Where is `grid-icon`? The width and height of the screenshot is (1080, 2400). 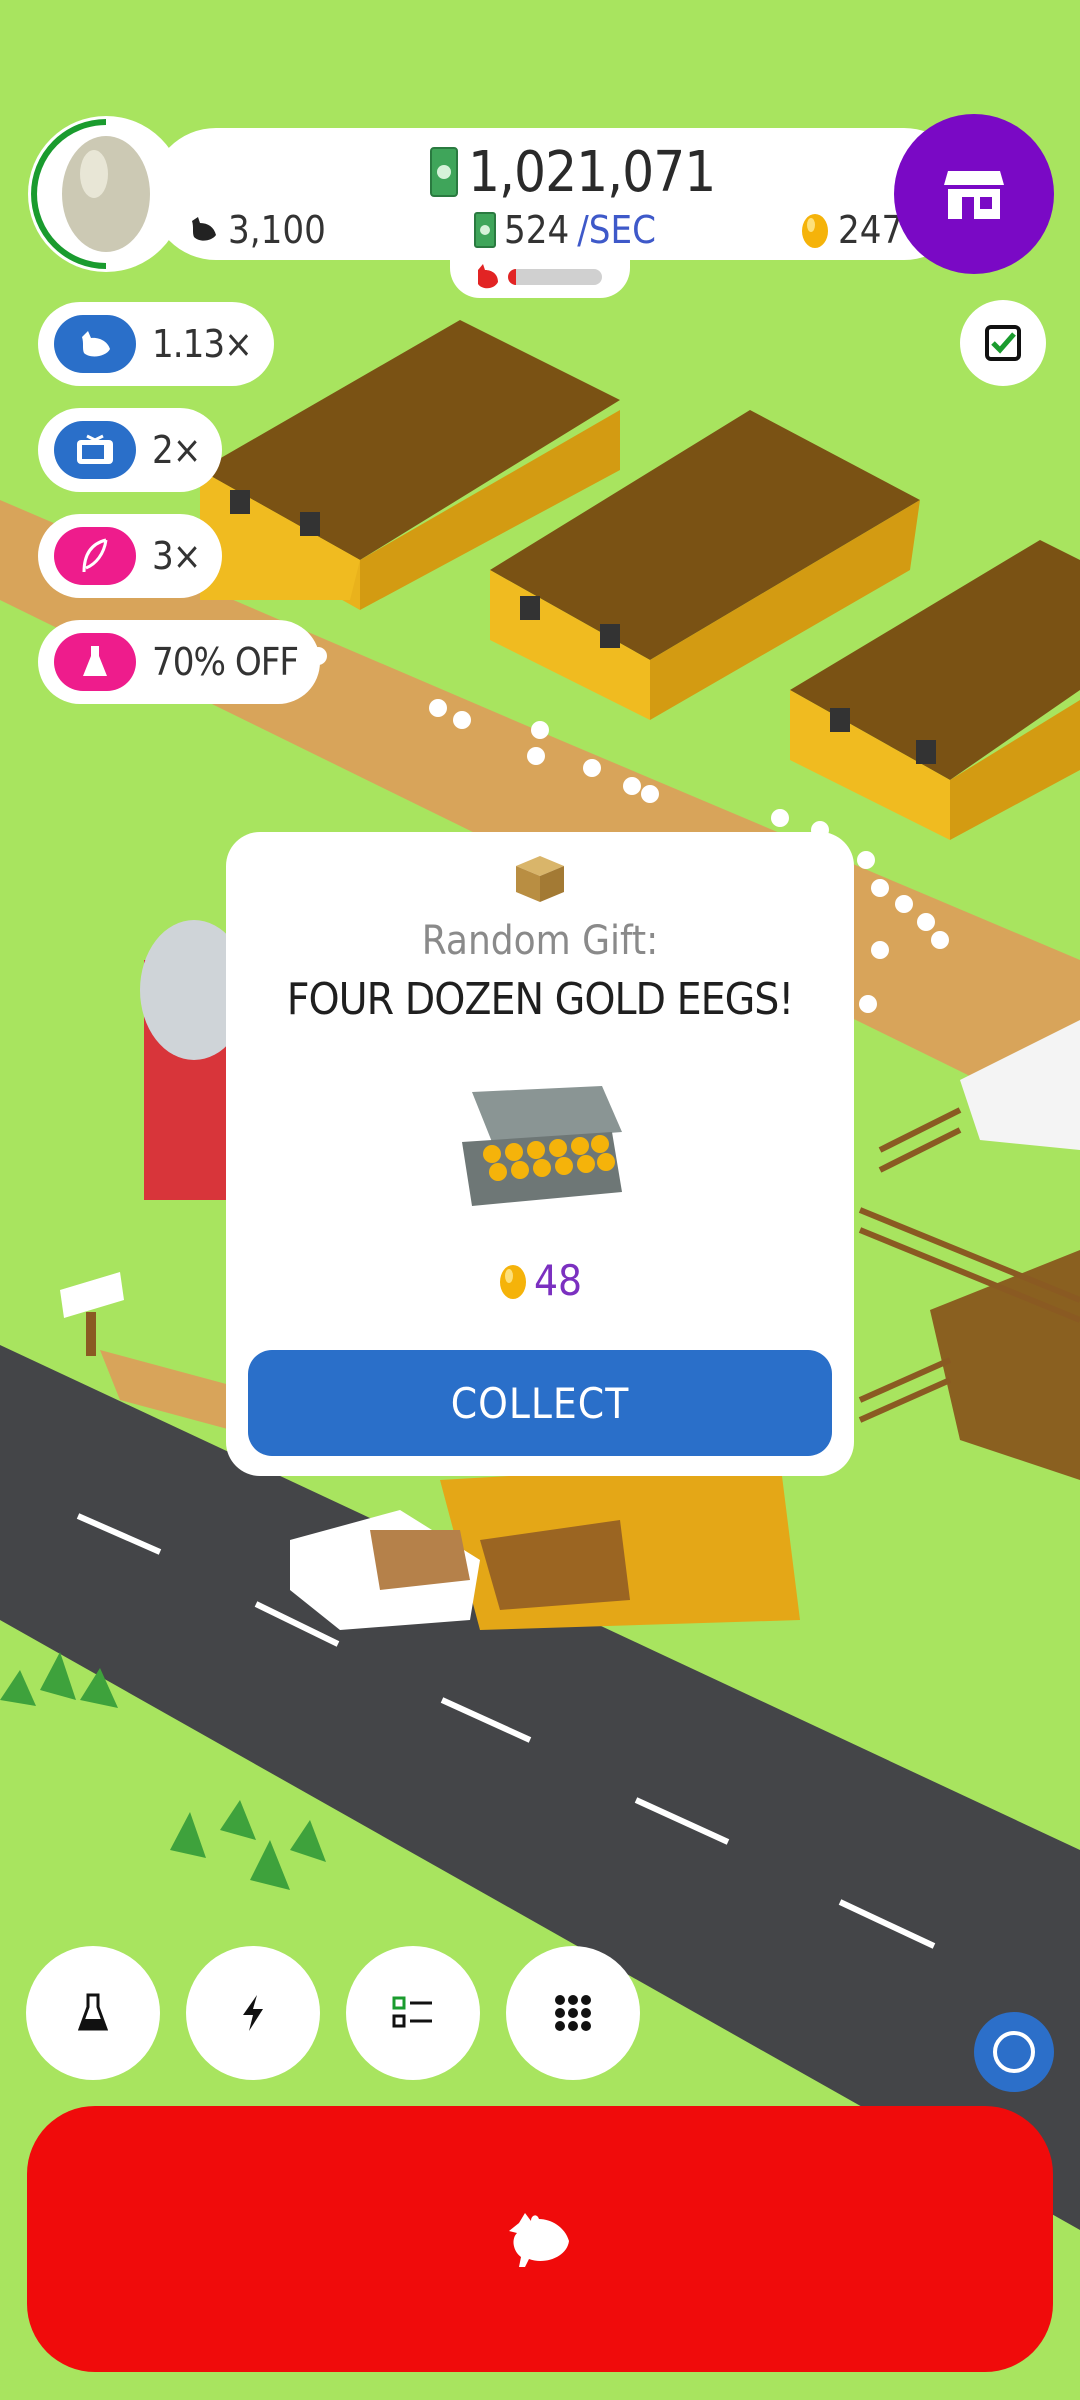 grid-icon is located at coordinates (573, 2013).